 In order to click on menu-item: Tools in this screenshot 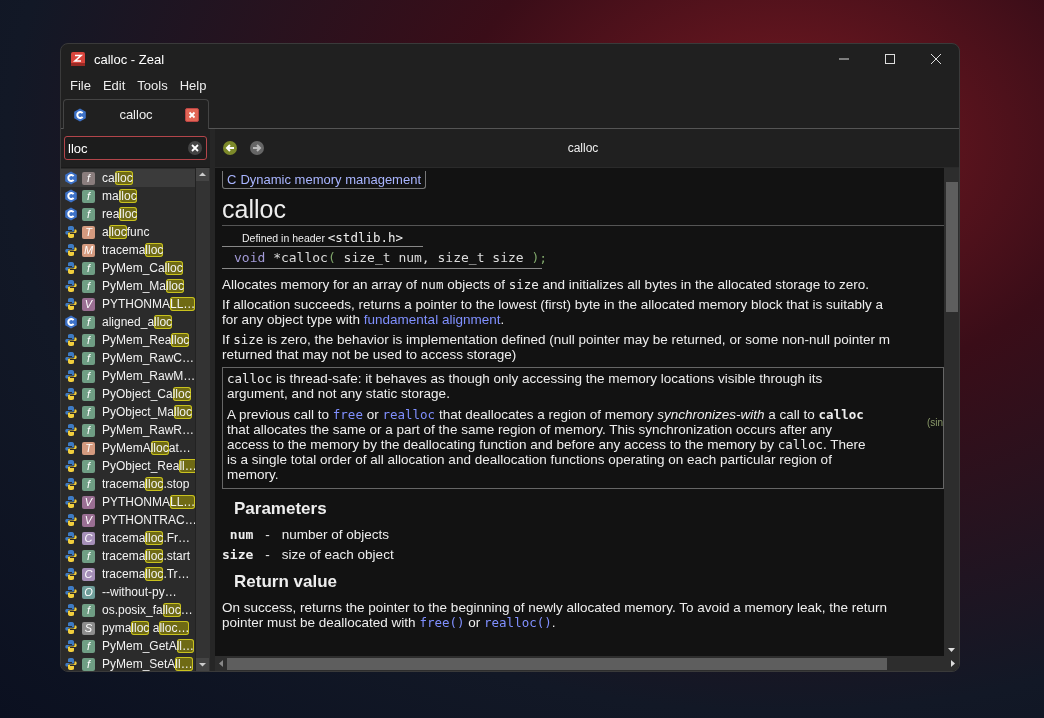, I will do `click(152, 85)`.